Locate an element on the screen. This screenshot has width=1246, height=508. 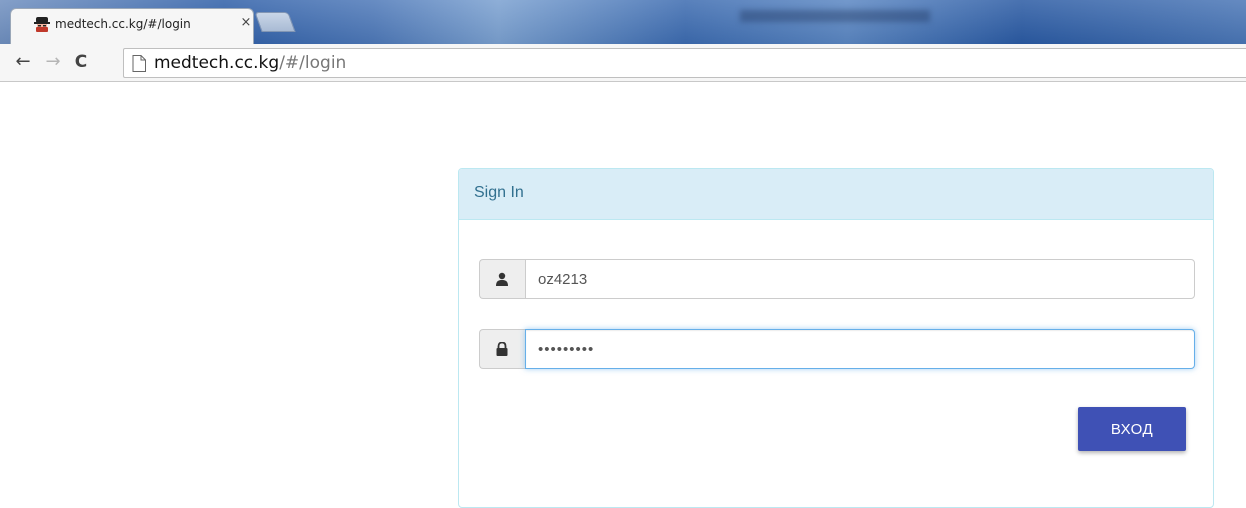
password-group is located at coordinates (837, 349).